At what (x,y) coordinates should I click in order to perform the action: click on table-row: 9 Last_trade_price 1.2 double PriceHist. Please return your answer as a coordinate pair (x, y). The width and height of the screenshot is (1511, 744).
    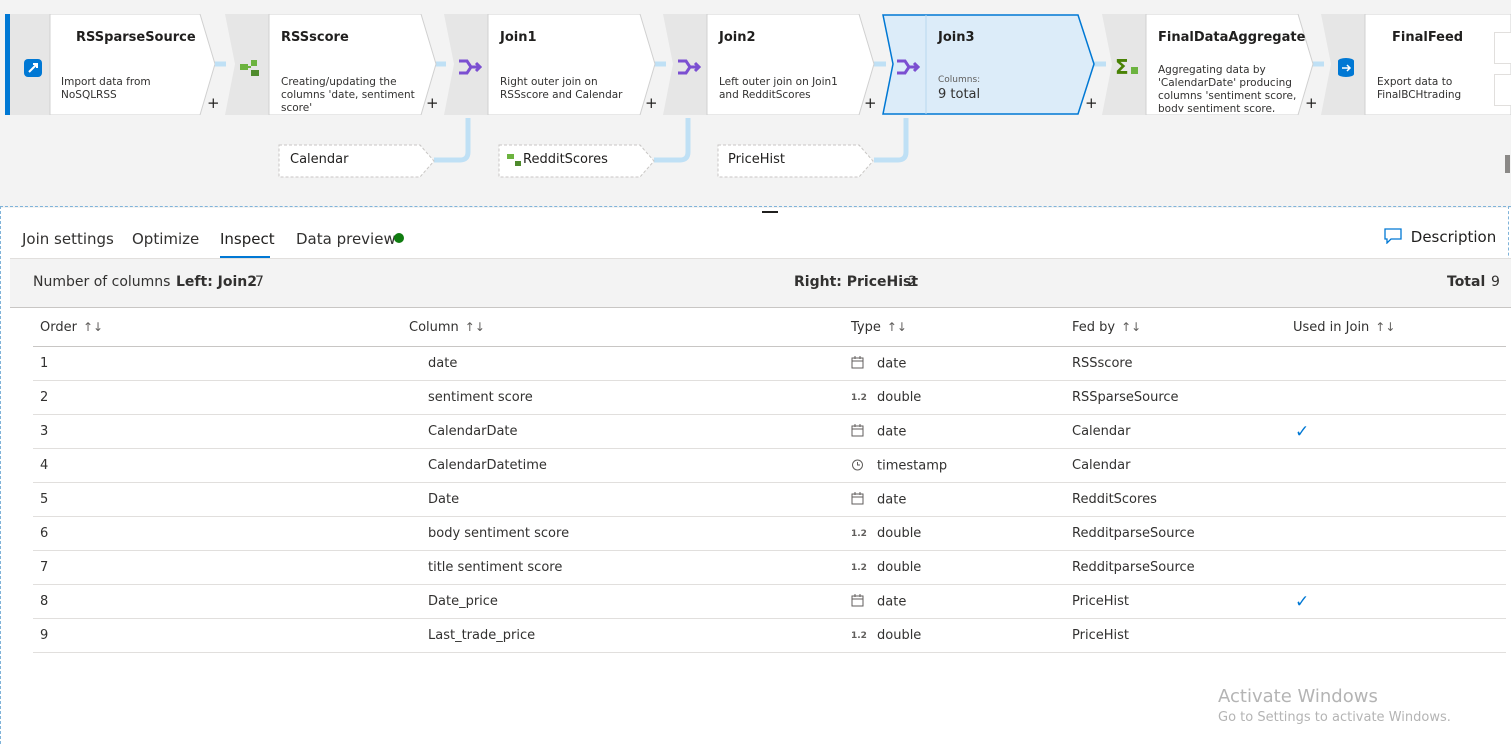
    Looking at the image, I should click on (769, 635).